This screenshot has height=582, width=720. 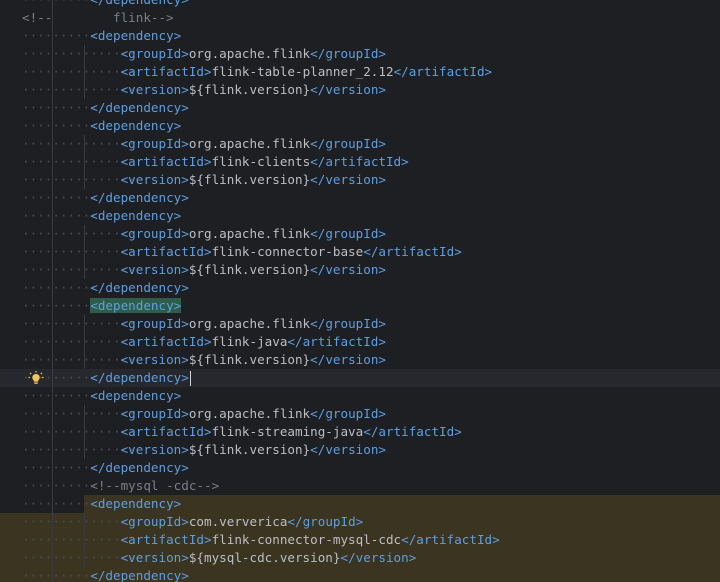 I want to click on xml-value: flink-table-planner_2.12, so click(x=302, y=71).